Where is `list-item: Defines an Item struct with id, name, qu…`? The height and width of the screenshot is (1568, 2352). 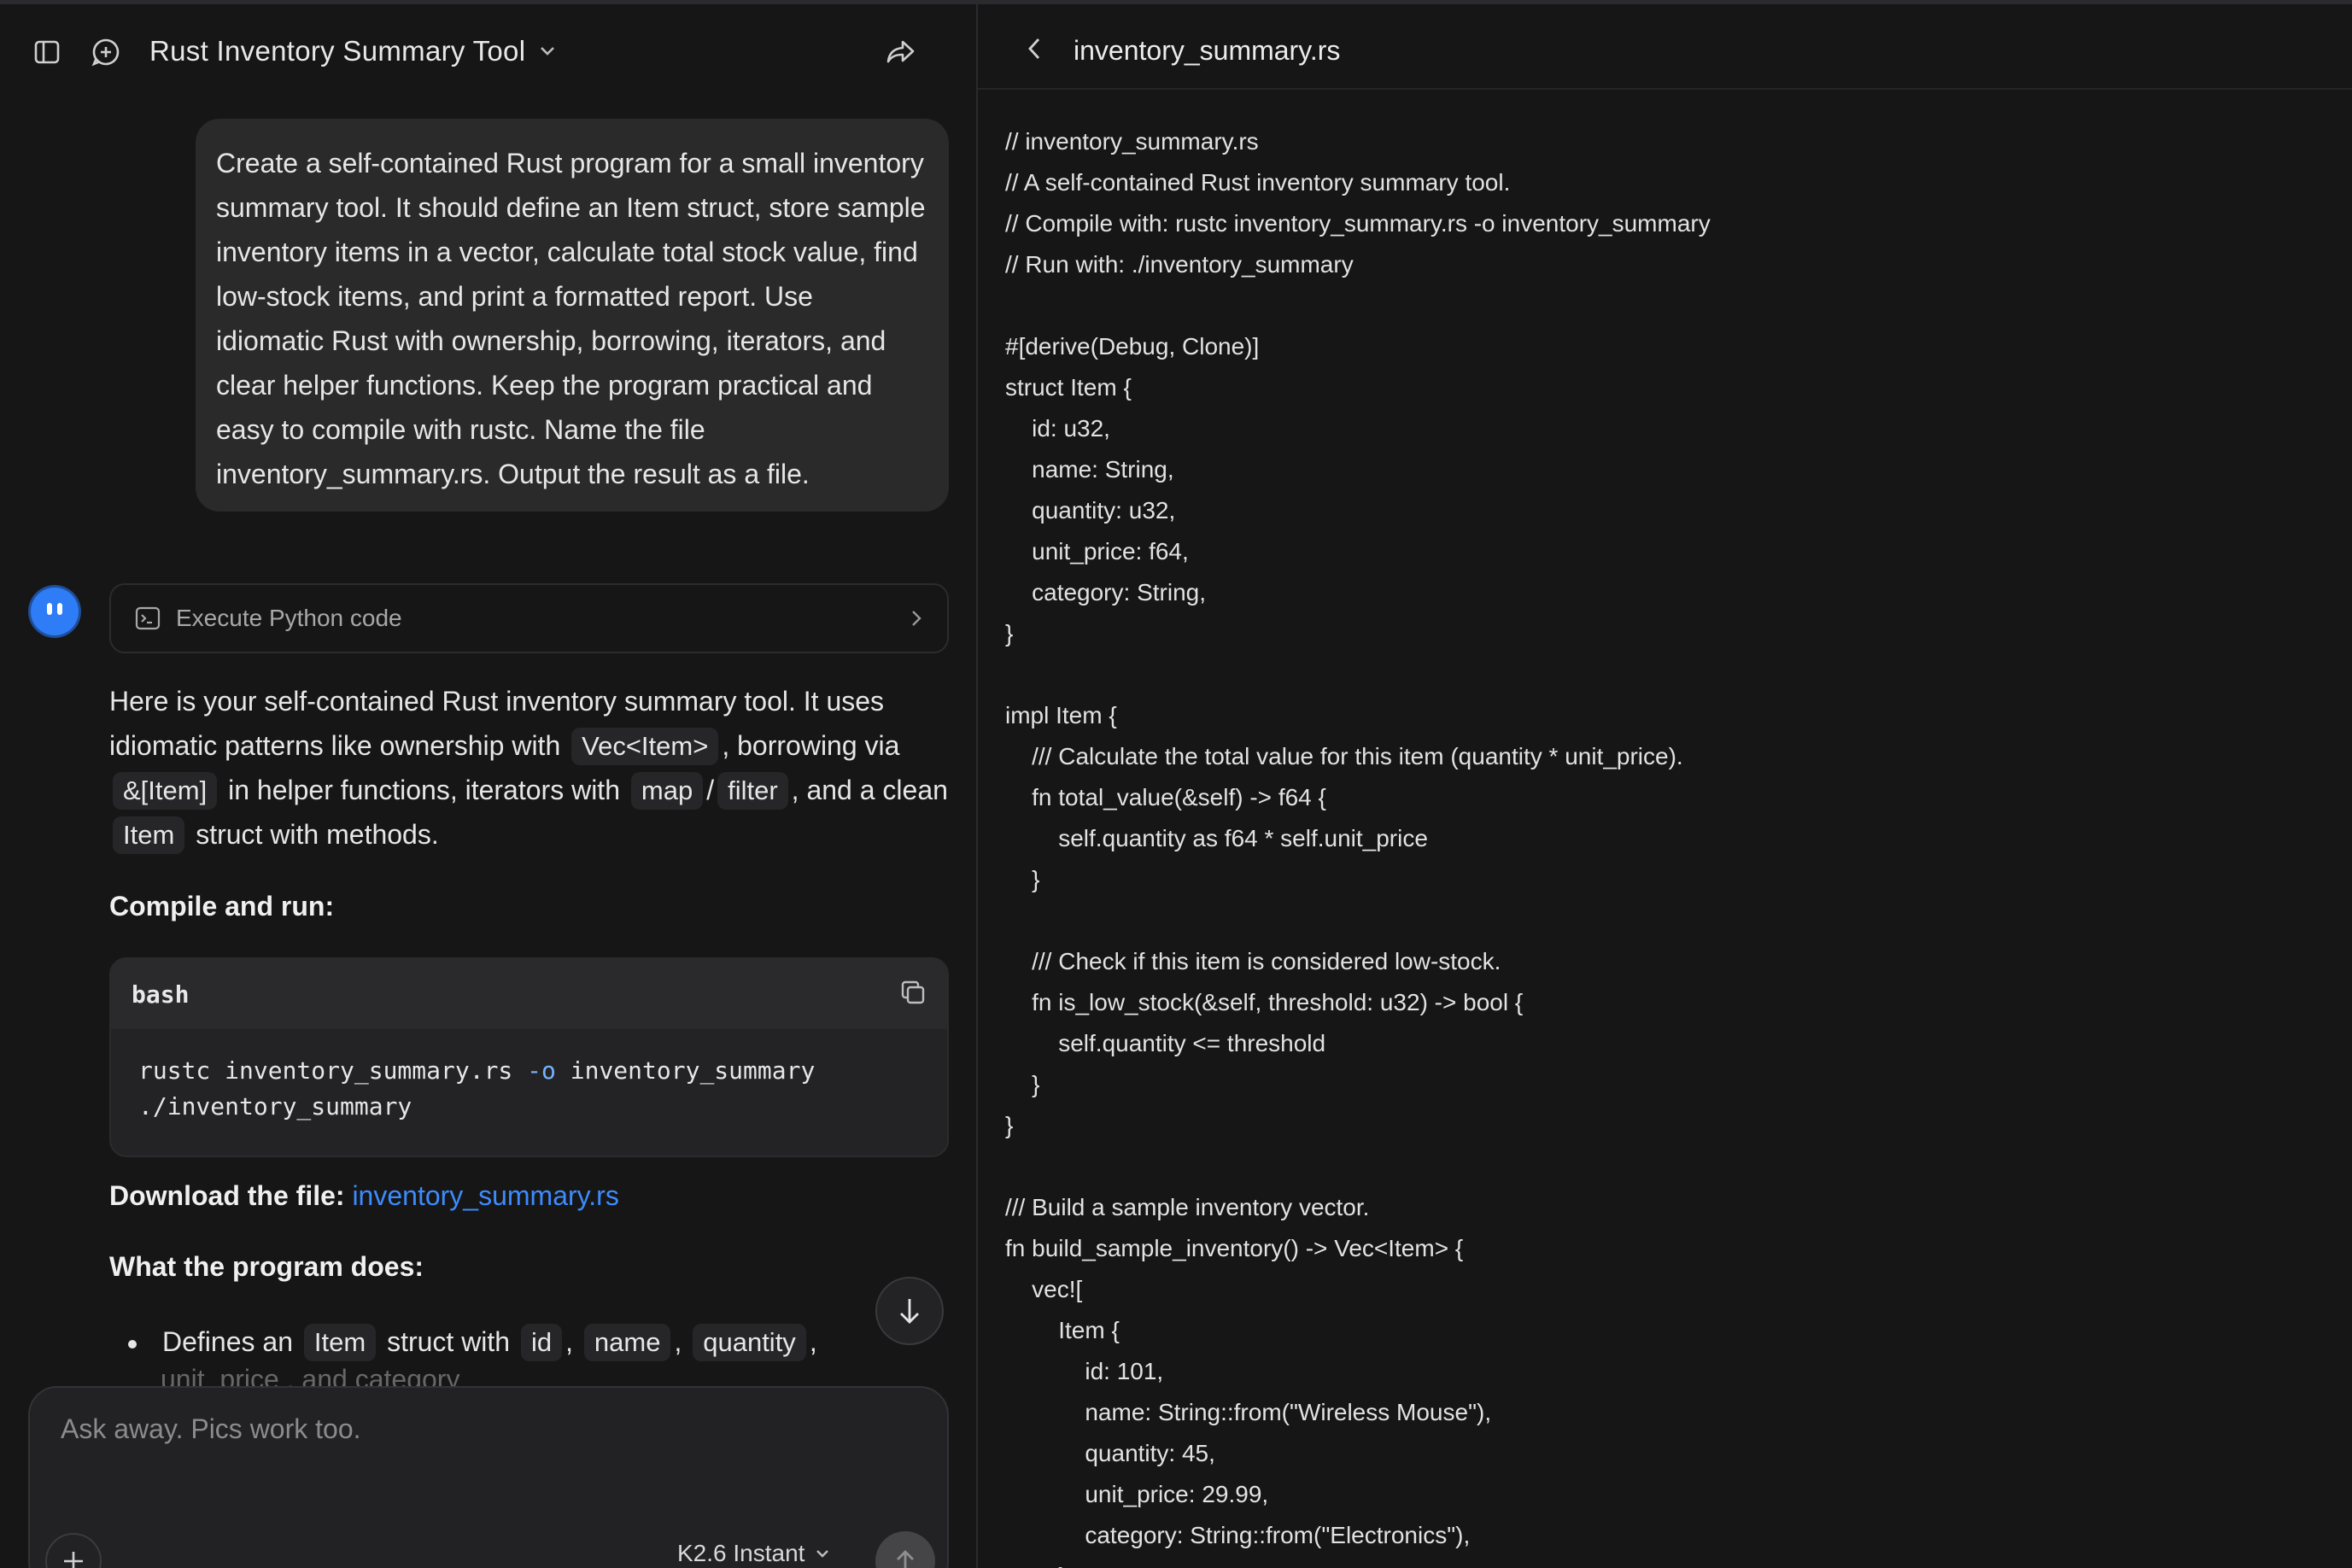 list-item: Defines an Item struct with id, name, qu… is located at coordinates (472, 1341).